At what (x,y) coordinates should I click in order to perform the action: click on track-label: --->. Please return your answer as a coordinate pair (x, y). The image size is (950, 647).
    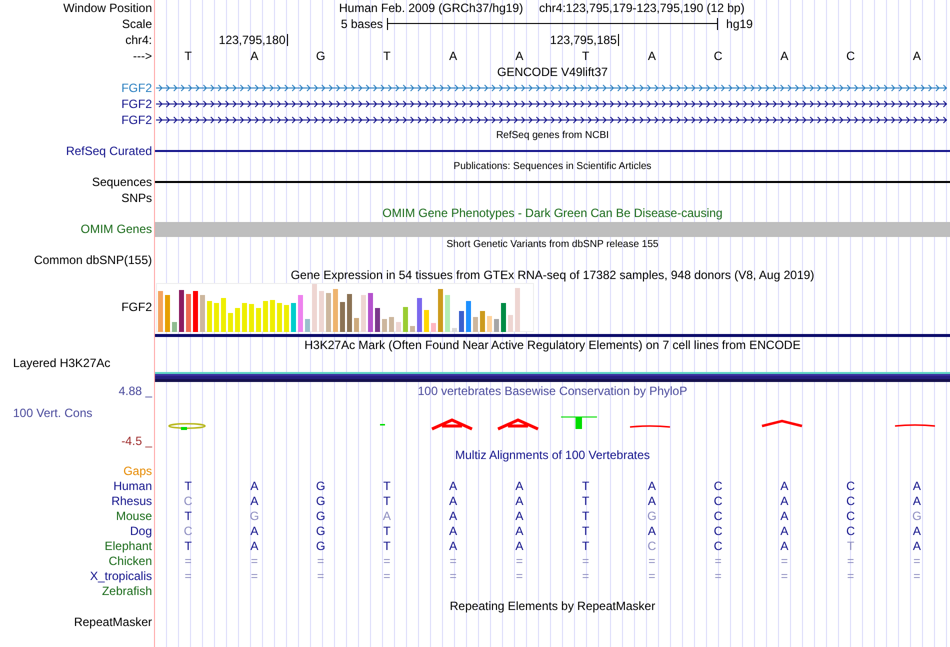
    Looking at the image, I should click on (142, 56).